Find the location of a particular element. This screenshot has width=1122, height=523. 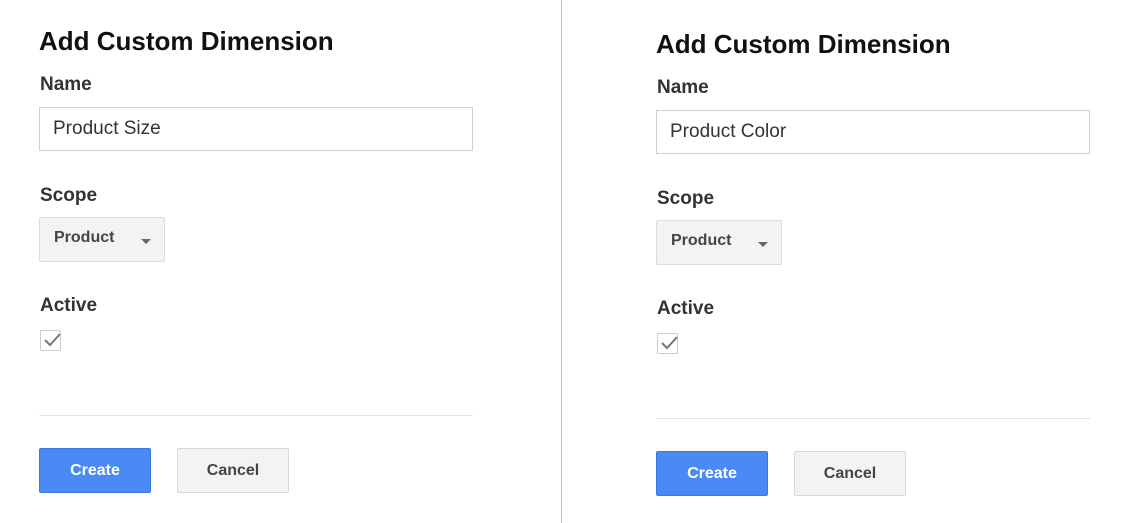

panel-divider is located at coordinates (561, 261).